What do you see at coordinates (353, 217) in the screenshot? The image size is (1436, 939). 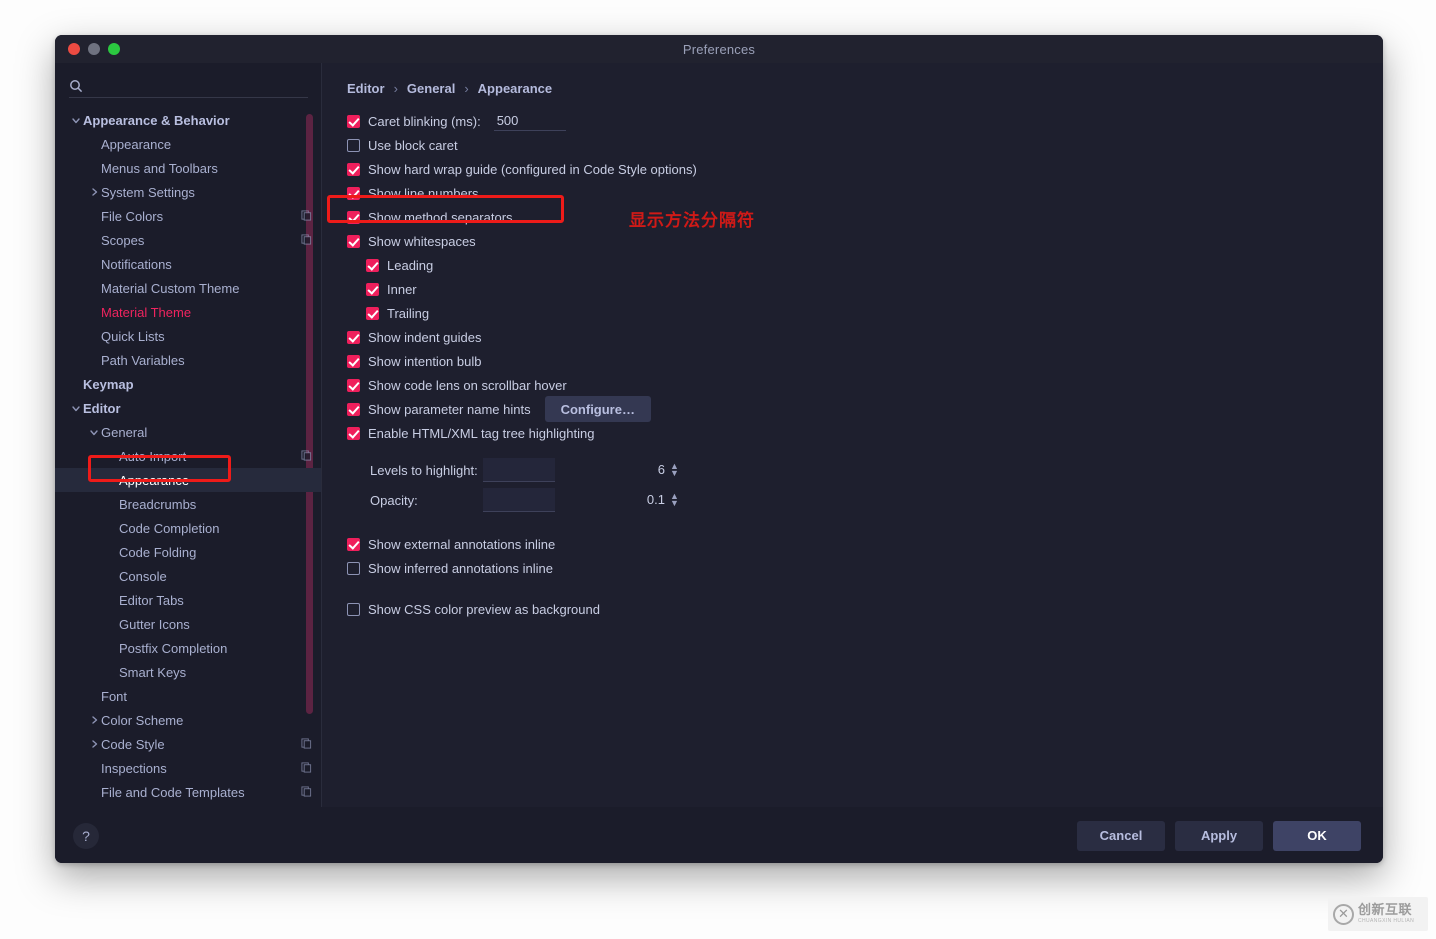 I see `show-method-separators-checkbox` at bounding box center [353, 217].